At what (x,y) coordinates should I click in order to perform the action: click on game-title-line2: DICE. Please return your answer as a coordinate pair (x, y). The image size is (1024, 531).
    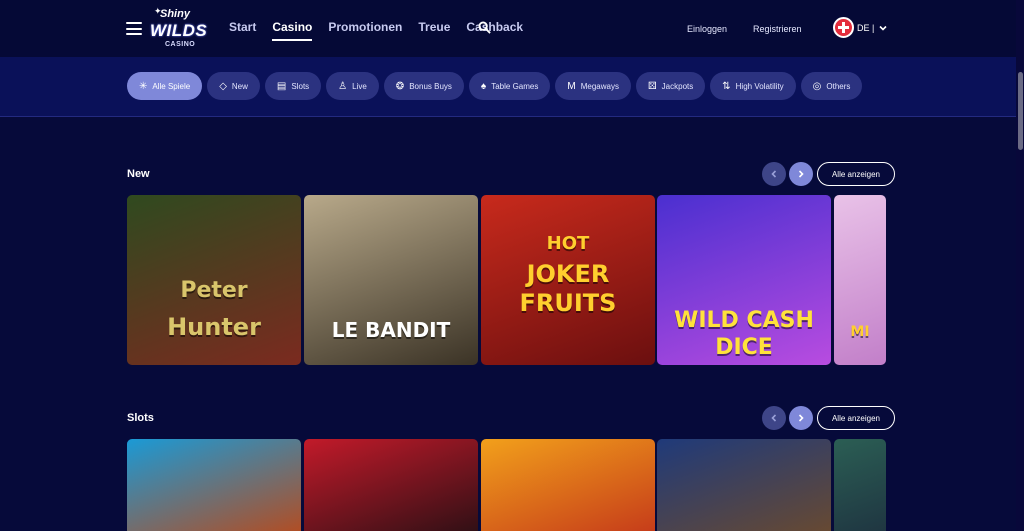
    Looking at the image, I should click on (744, 347).